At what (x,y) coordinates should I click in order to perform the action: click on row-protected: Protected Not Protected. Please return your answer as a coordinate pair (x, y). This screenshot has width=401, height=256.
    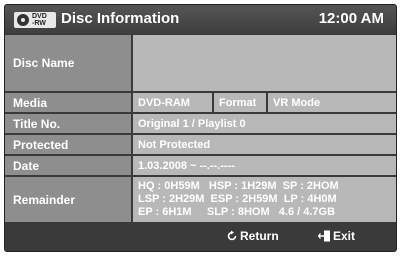
    Looking at the image, I should click on (200, 144).